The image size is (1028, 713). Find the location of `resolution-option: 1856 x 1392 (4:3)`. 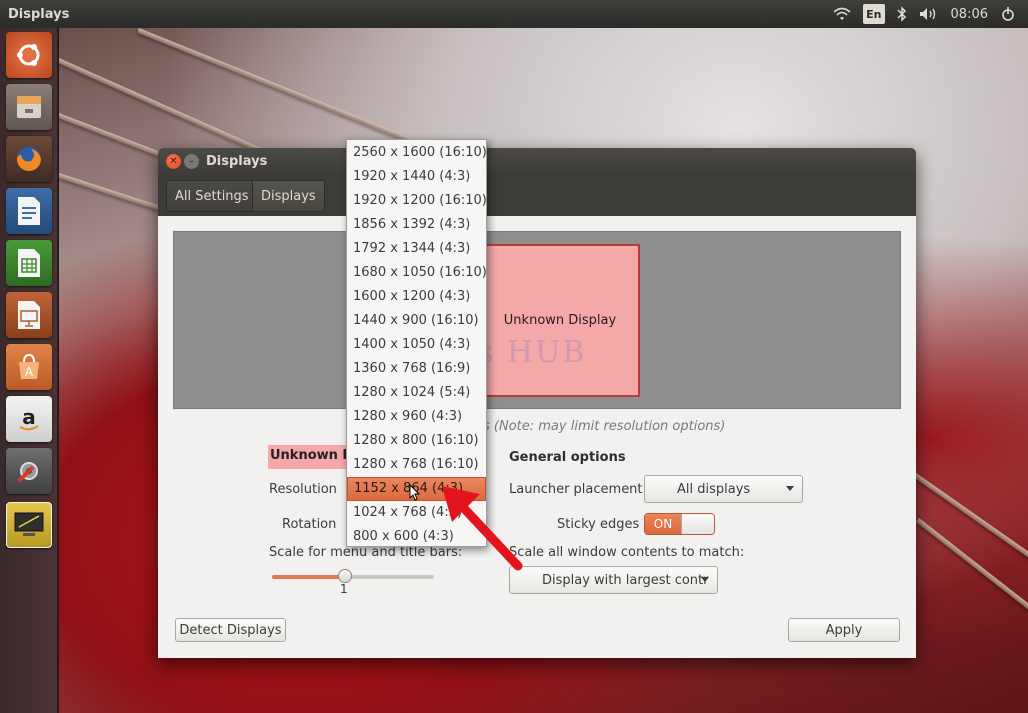

resolution-option: 1856 x 1392 (4:3) is located at coordinates (416, 225).